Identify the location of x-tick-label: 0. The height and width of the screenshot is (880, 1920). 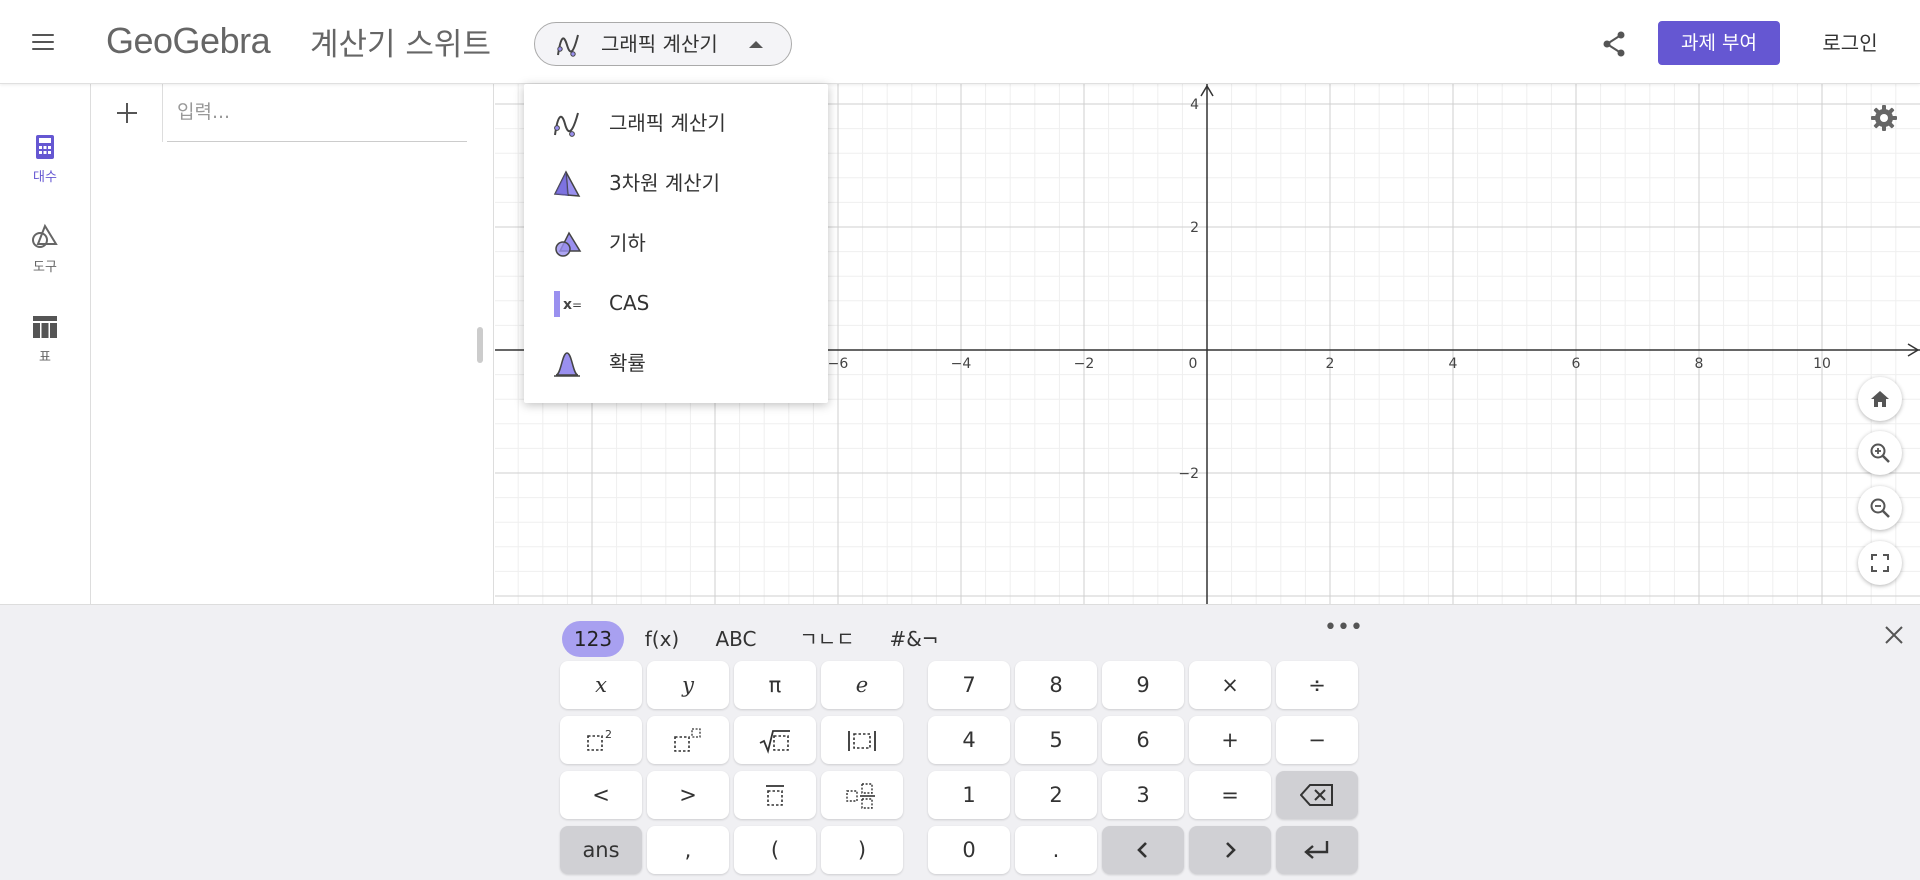
(1193, 364).